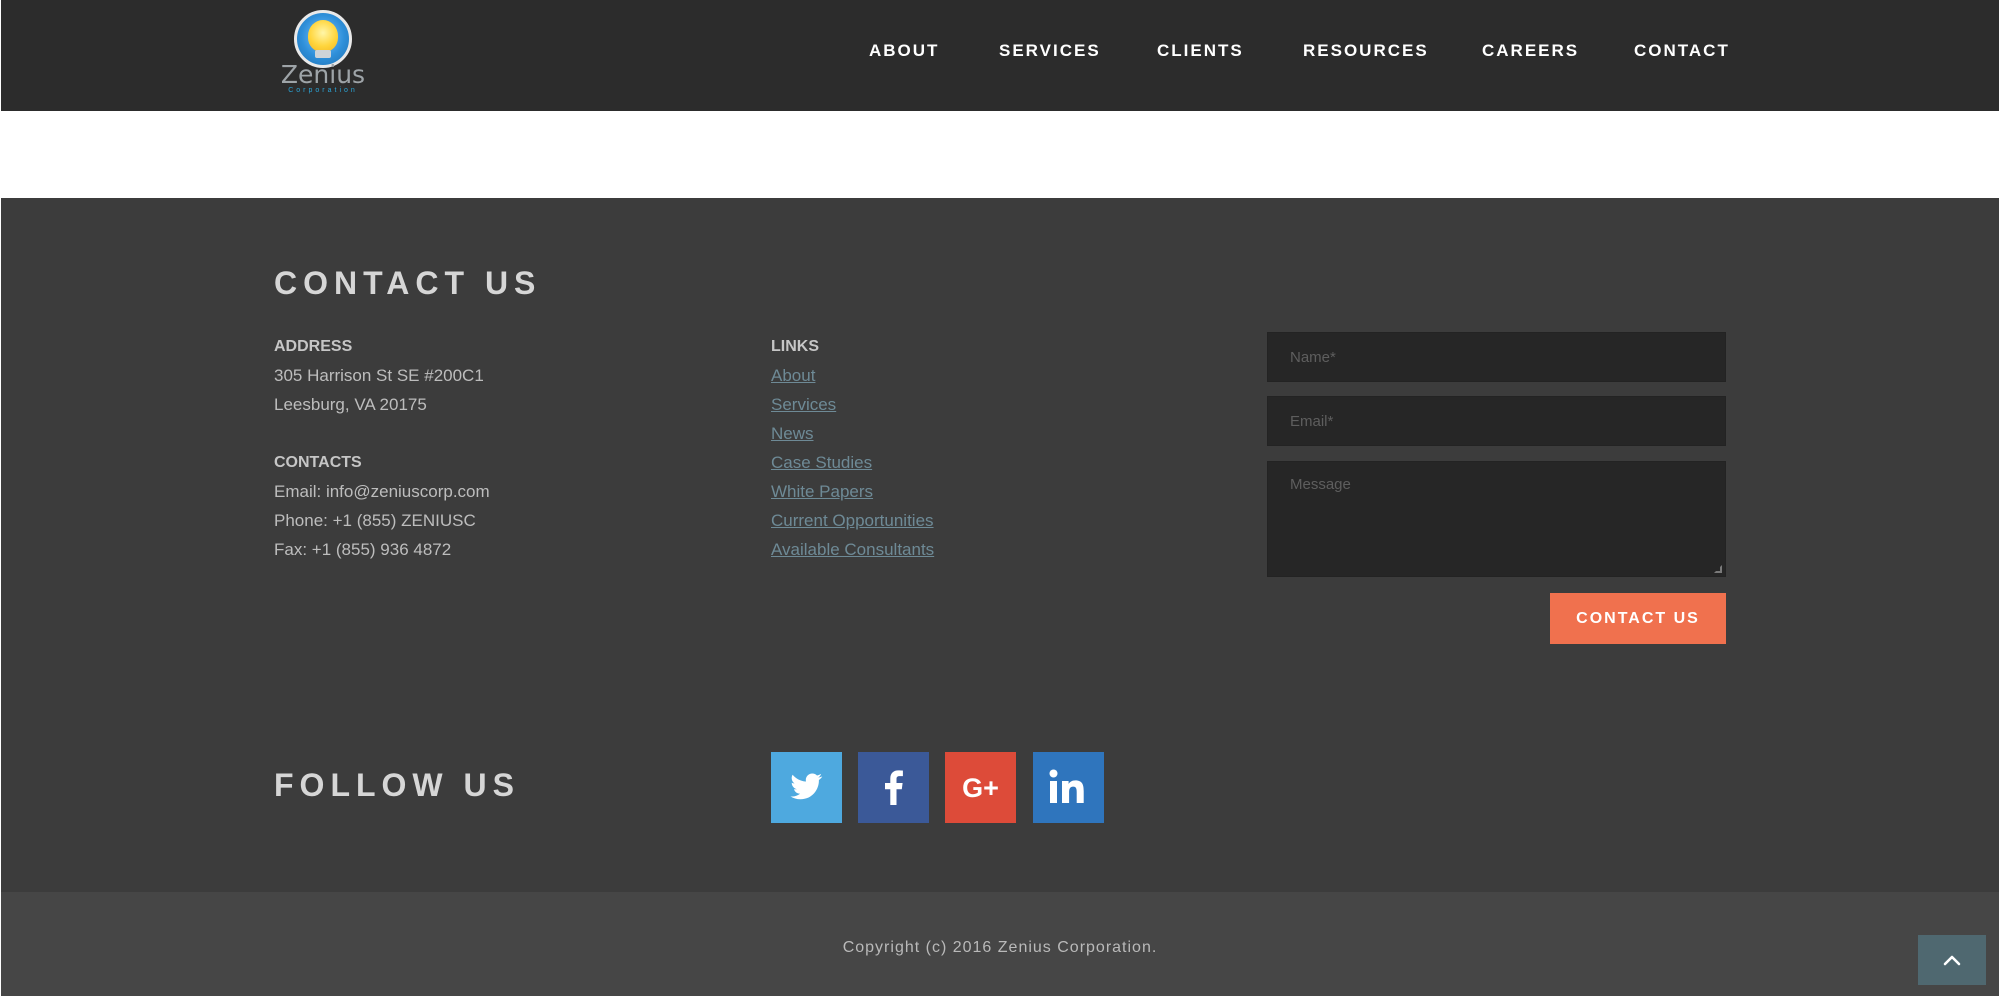  I want to click on address-line-2: Leesburg, VA 20175, so click(350, 404).